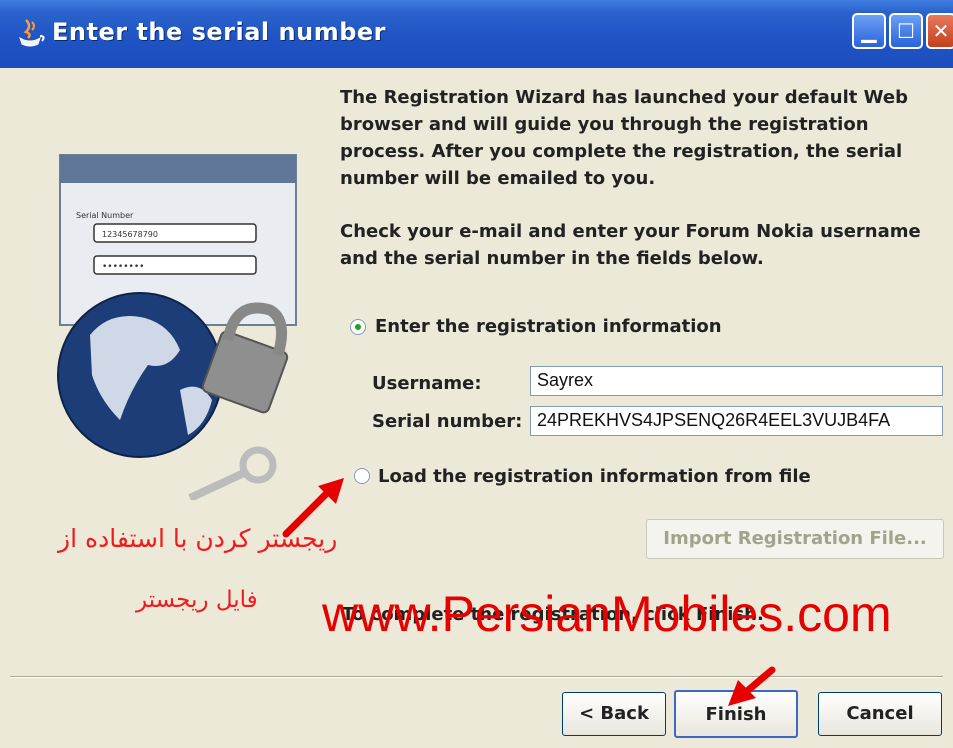 This screenshot has height=748, width=953. I want to click on load-file-radio, so click(362, 476).